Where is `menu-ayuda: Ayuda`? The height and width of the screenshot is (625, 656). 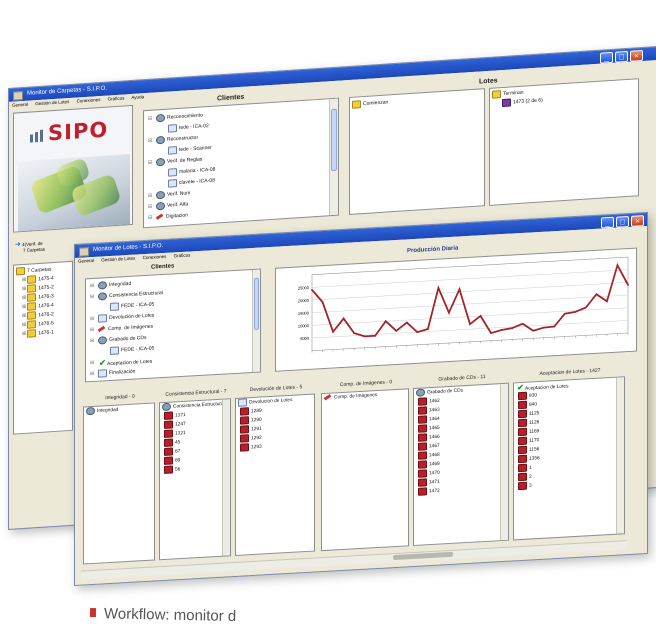 menu-ayuda: Ayuda is located at coordinates (137, 97).